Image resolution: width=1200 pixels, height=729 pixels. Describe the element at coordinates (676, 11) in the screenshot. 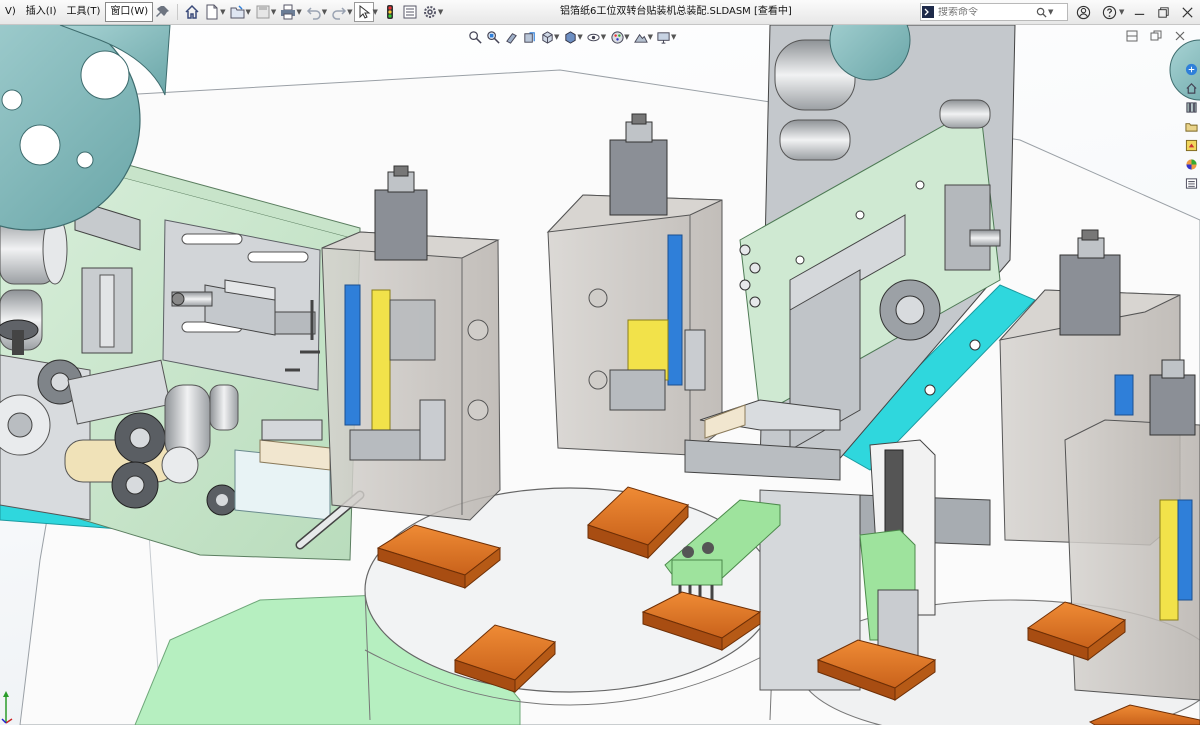

I see `document-title: 铝箔纸6工位双转台贴装机总装配.SLDASM [查看中]` at that location.